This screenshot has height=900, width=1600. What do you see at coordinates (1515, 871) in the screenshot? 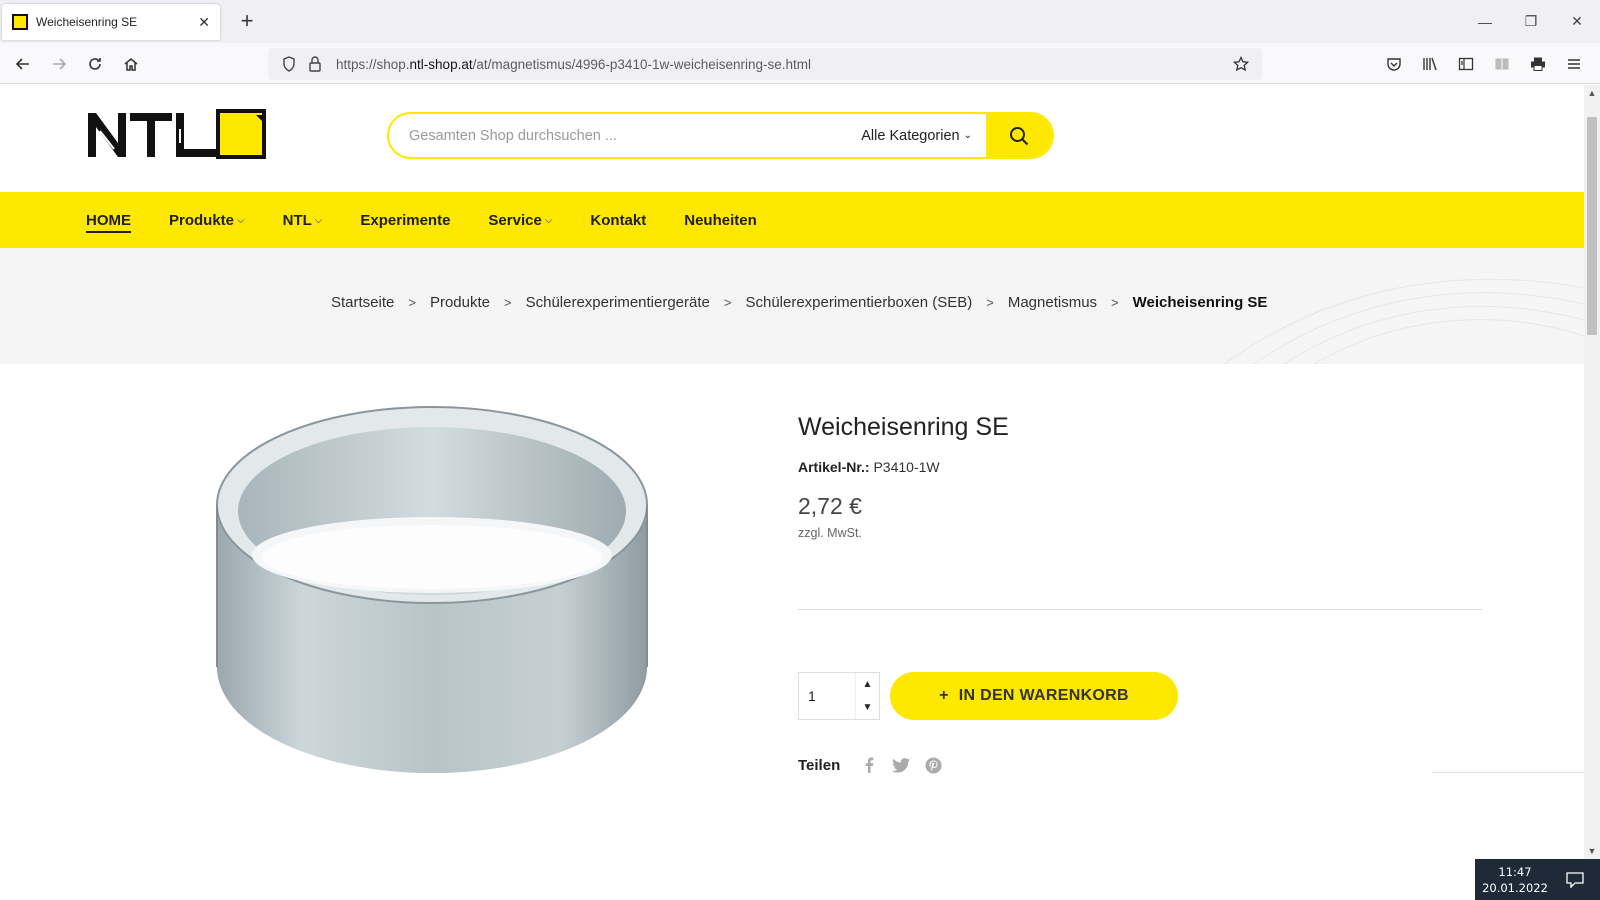
I see `clock-time: 11:47` at bounding box center [1515, 871].